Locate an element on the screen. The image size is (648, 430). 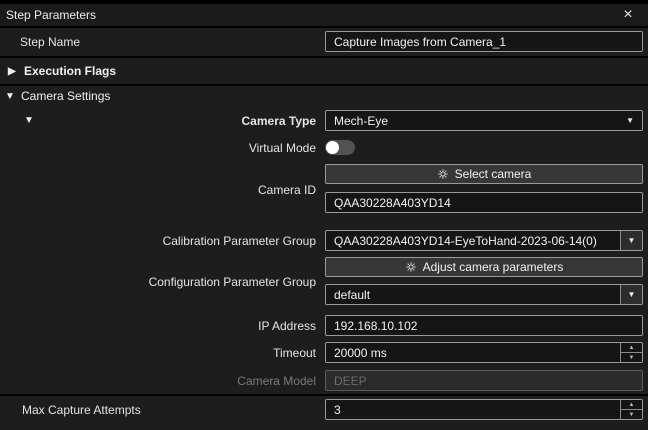
section-camera-settings-label: Camera Settings is located at coordinates (66, 96).